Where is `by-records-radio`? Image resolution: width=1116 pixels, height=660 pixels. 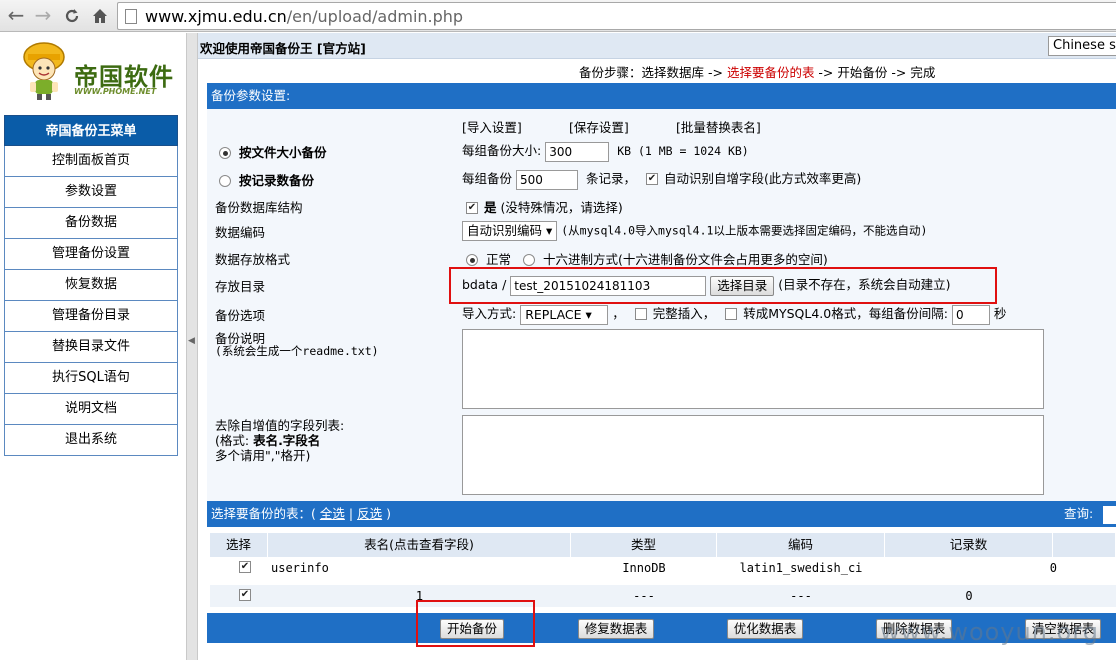 by-records-radio is located at coordinates (225, 181).